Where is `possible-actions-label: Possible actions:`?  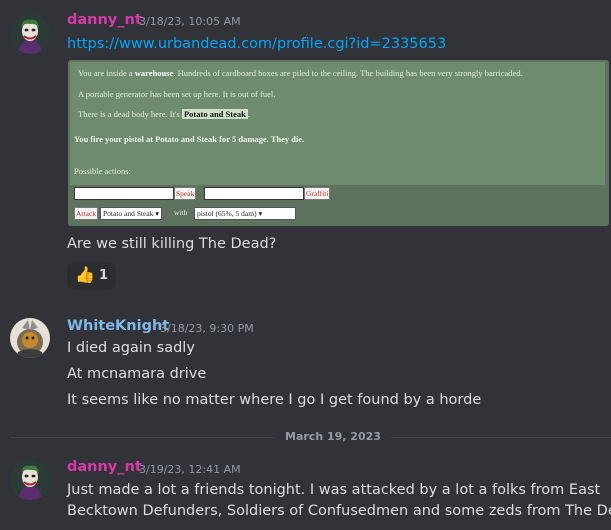
possible-actions-label: Possible actions: is located at coordinates (102, 171).